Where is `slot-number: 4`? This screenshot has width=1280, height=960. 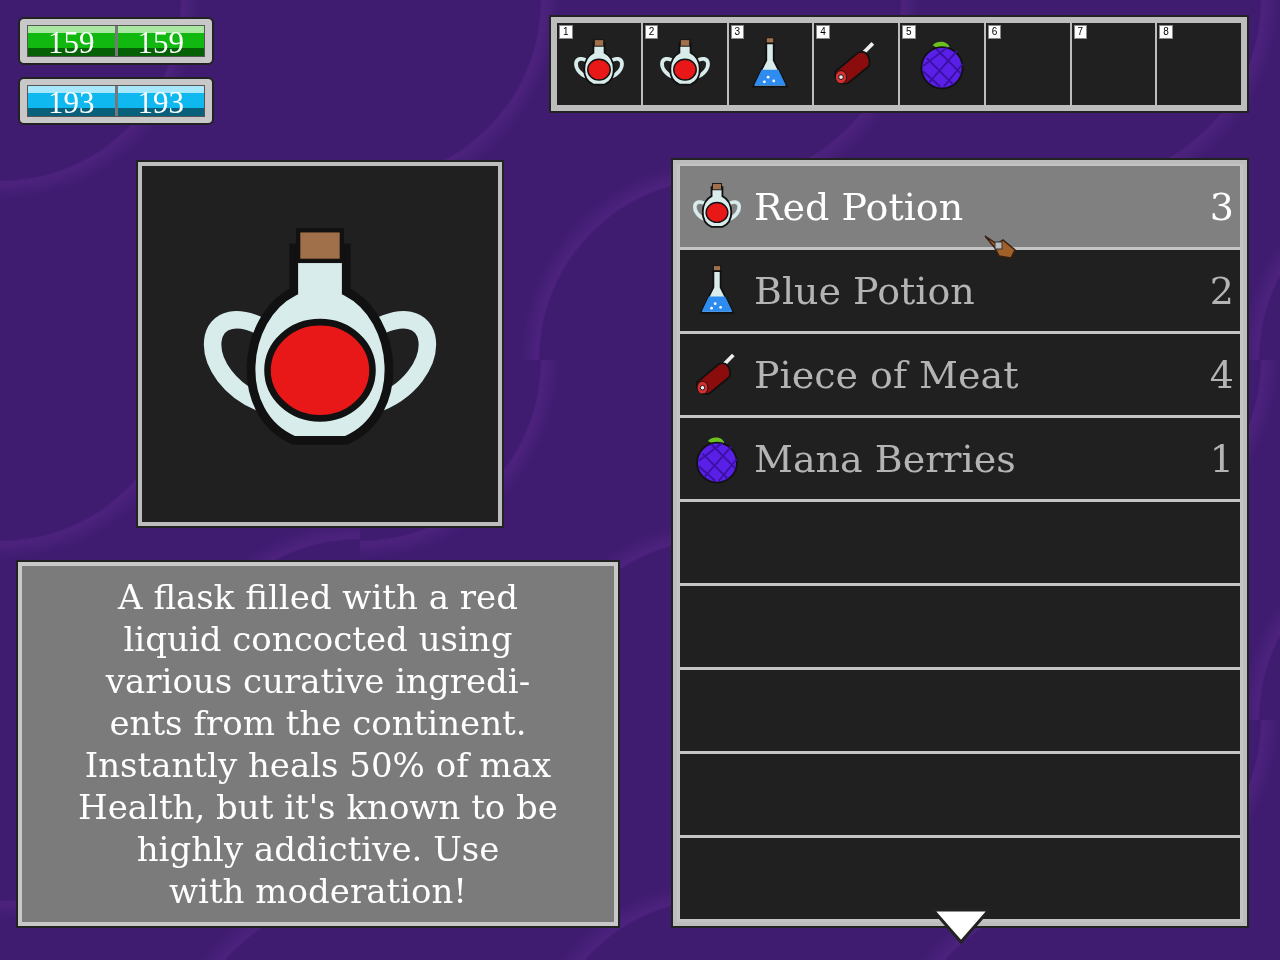
slot-number: 4 is located at coordinates (823, 32).